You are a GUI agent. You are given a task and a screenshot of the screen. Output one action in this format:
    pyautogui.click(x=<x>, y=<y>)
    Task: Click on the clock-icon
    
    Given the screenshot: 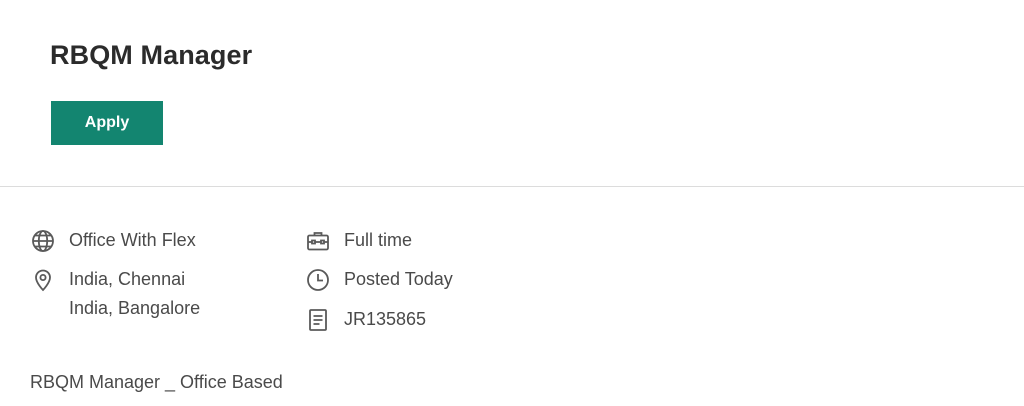 What is the action you would take?
    pyautogui.click(x=318, y=280)
    